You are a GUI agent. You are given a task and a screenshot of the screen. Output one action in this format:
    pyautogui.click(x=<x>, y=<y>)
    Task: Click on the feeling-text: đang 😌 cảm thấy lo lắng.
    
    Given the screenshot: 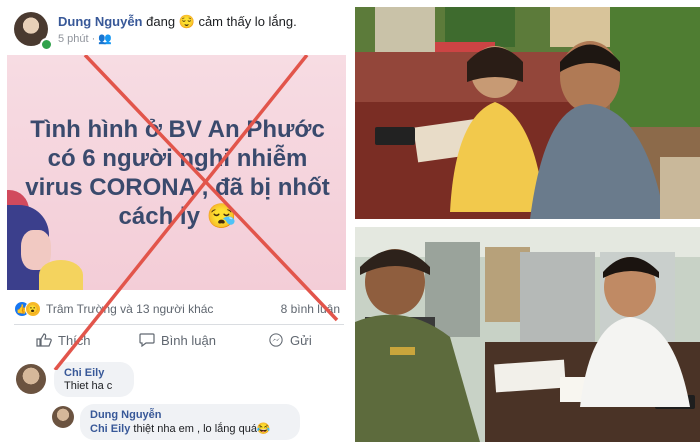 What is the action you would take?
    pyautogui.click(x=221, y=21)
    